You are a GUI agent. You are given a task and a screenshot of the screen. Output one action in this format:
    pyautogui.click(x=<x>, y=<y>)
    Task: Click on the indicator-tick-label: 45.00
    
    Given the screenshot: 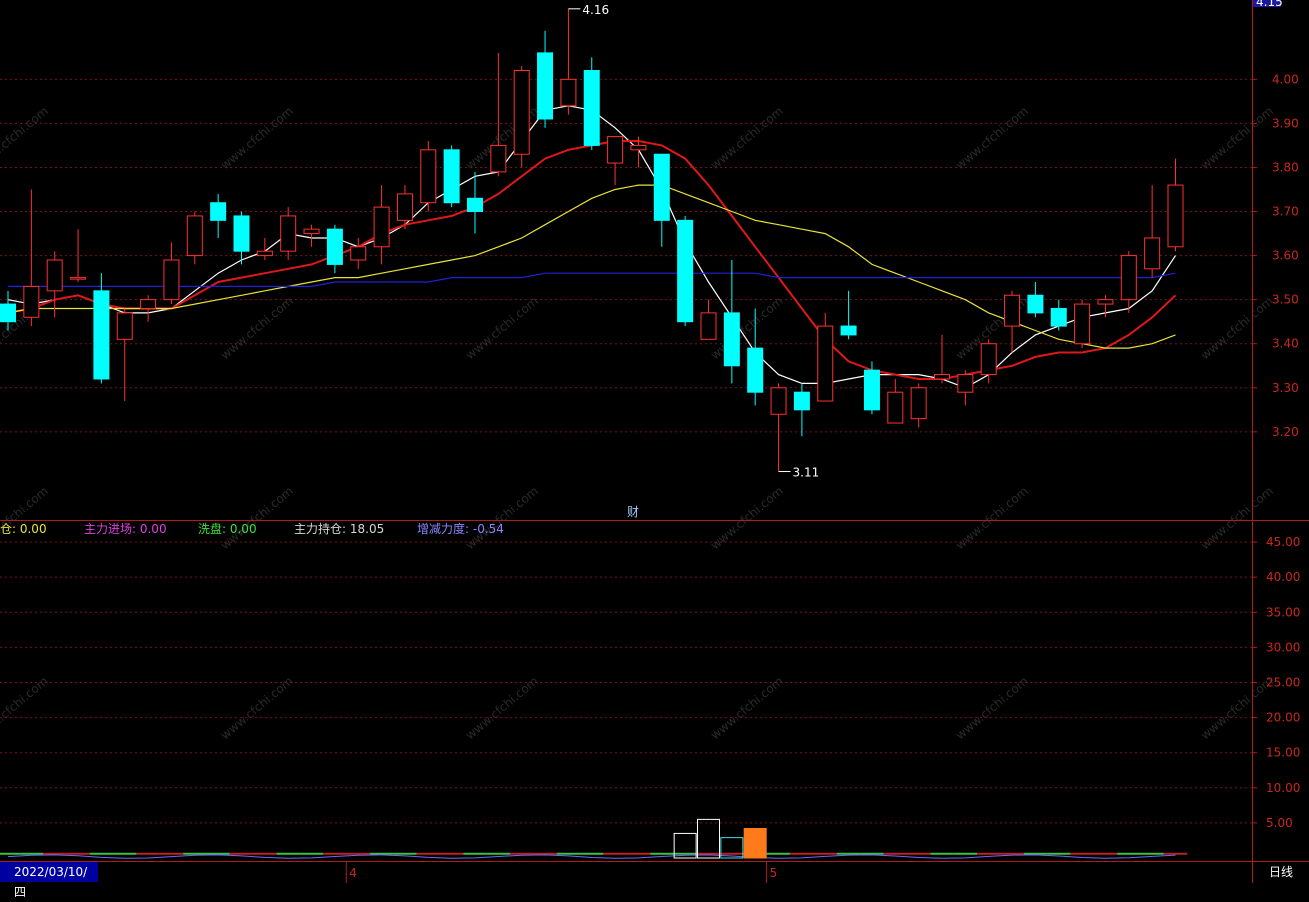 What is the action you would take?
    pyautogui.click(x=1283, y=542)
    